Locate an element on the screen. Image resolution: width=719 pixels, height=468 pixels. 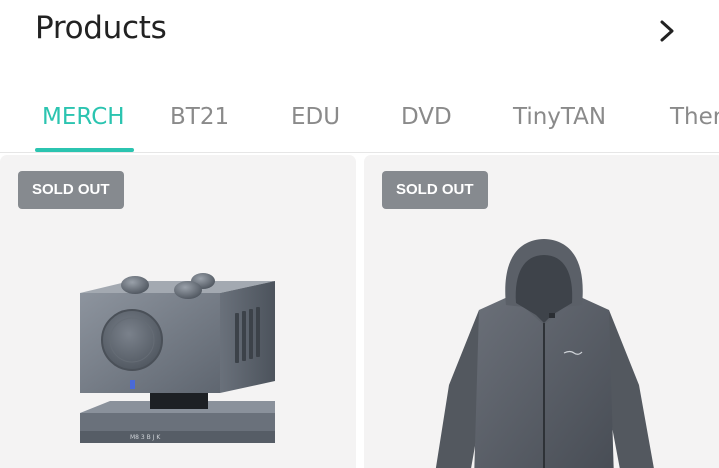
tab-edu: EDU is located at coordinates (315, 117).